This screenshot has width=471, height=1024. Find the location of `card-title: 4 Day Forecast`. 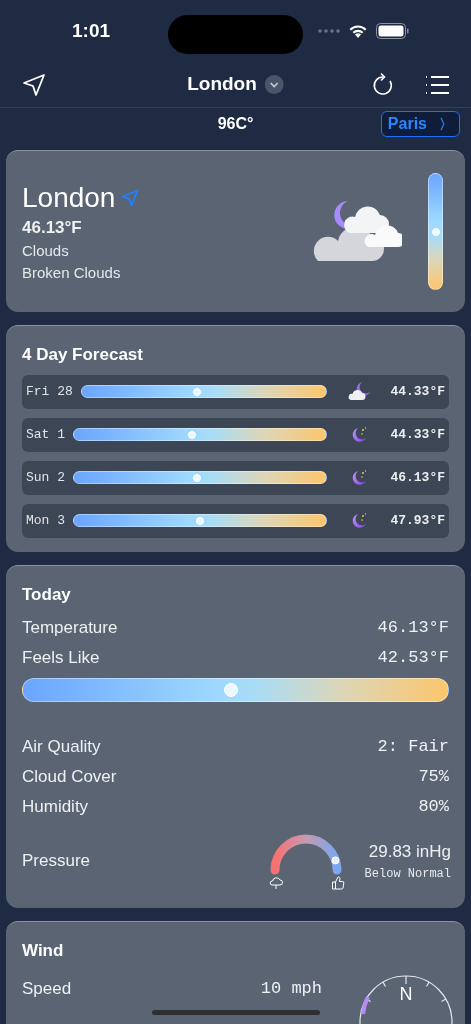

card-title: 4 Day Forecast is located at coordinates (83, 355).